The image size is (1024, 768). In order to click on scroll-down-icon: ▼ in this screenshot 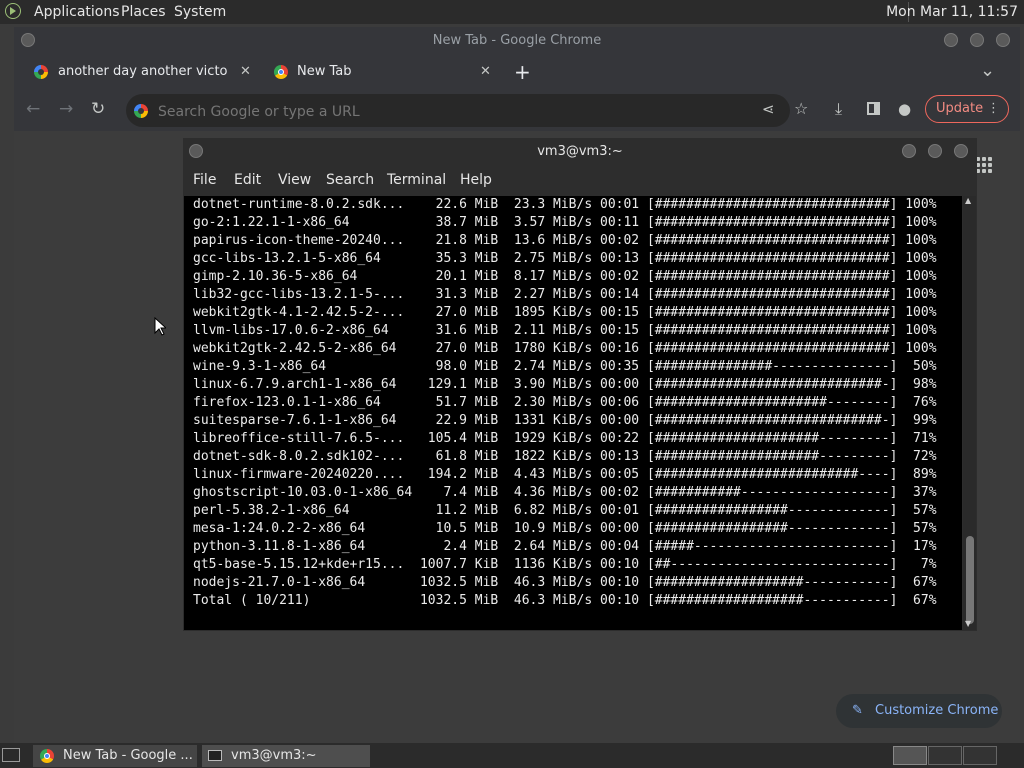, I will do `click(968, 623)`.